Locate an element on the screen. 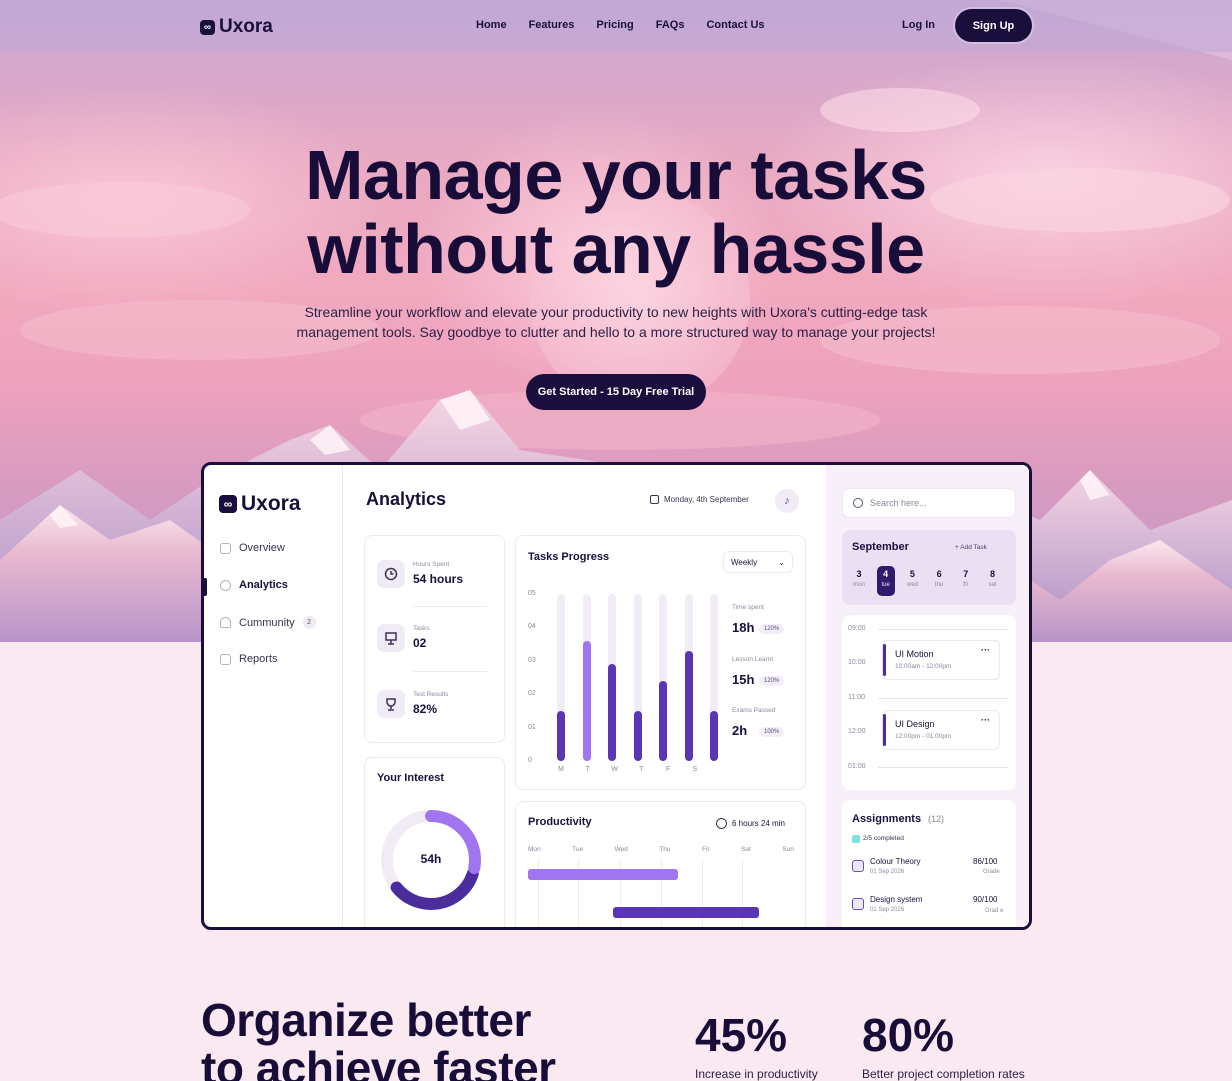 The width and height of the screenshot is (1232, 1081). stat-label: Test Results is located at coordinates (431, 694).